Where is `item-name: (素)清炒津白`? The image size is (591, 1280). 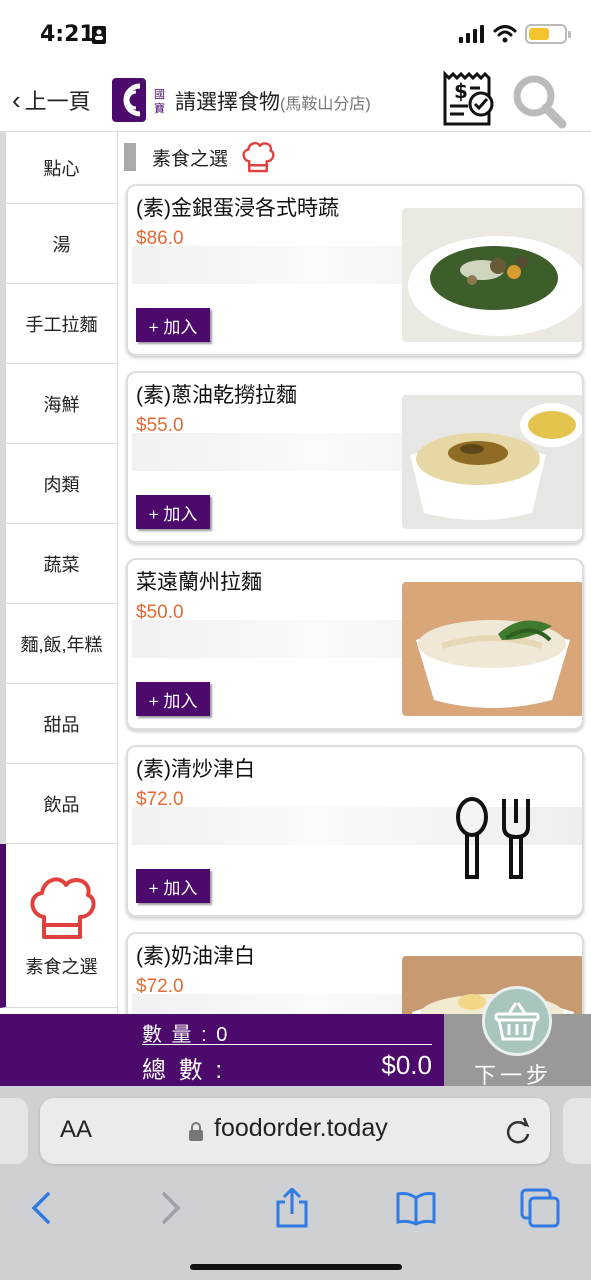 item-name: (素)清炒津白 is located at coordinates (195, 769).